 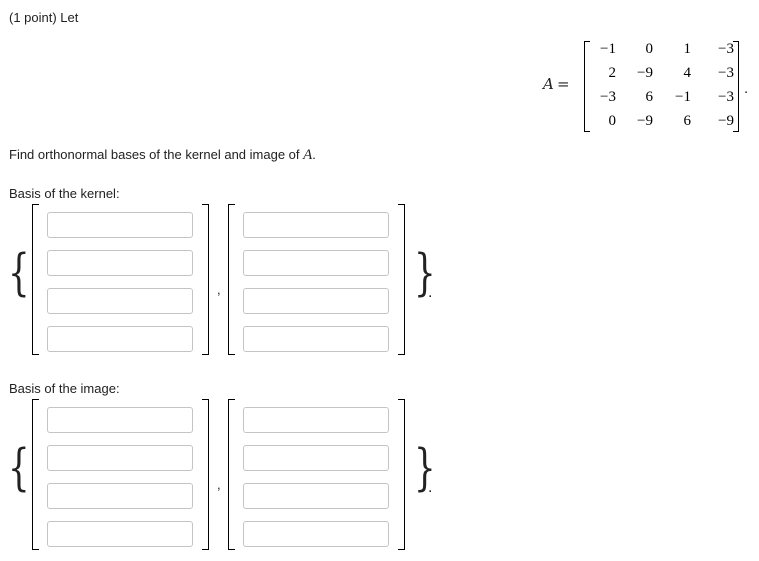 What do you see at coordinates (120, 420) in the screenshot?
I see `image-vector-1-entry-1-input` at bounding box center [120, 420].